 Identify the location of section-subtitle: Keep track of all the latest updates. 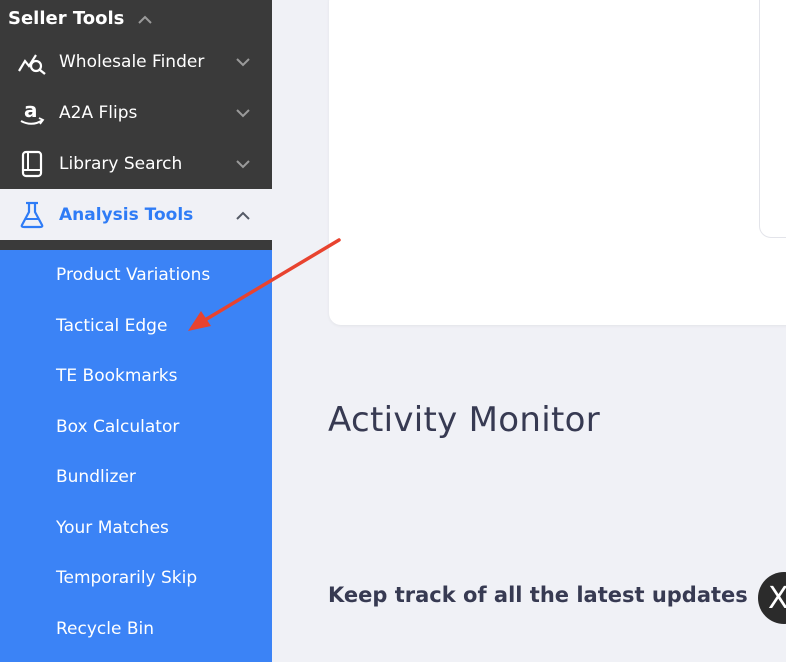
(538, 595).